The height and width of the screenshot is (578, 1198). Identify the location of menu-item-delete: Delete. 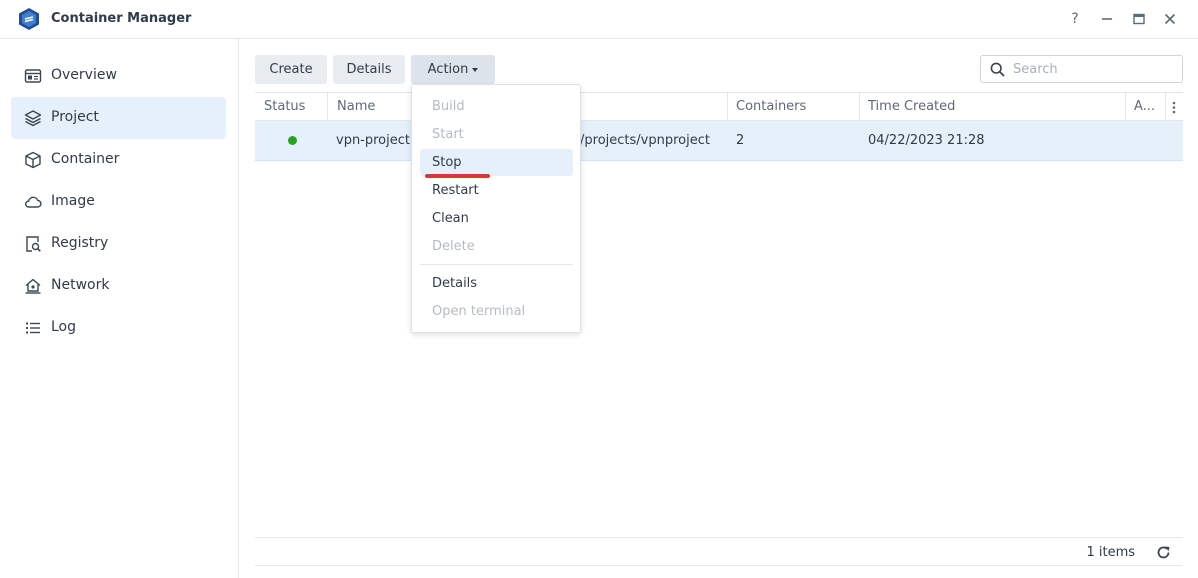
(453, 246).